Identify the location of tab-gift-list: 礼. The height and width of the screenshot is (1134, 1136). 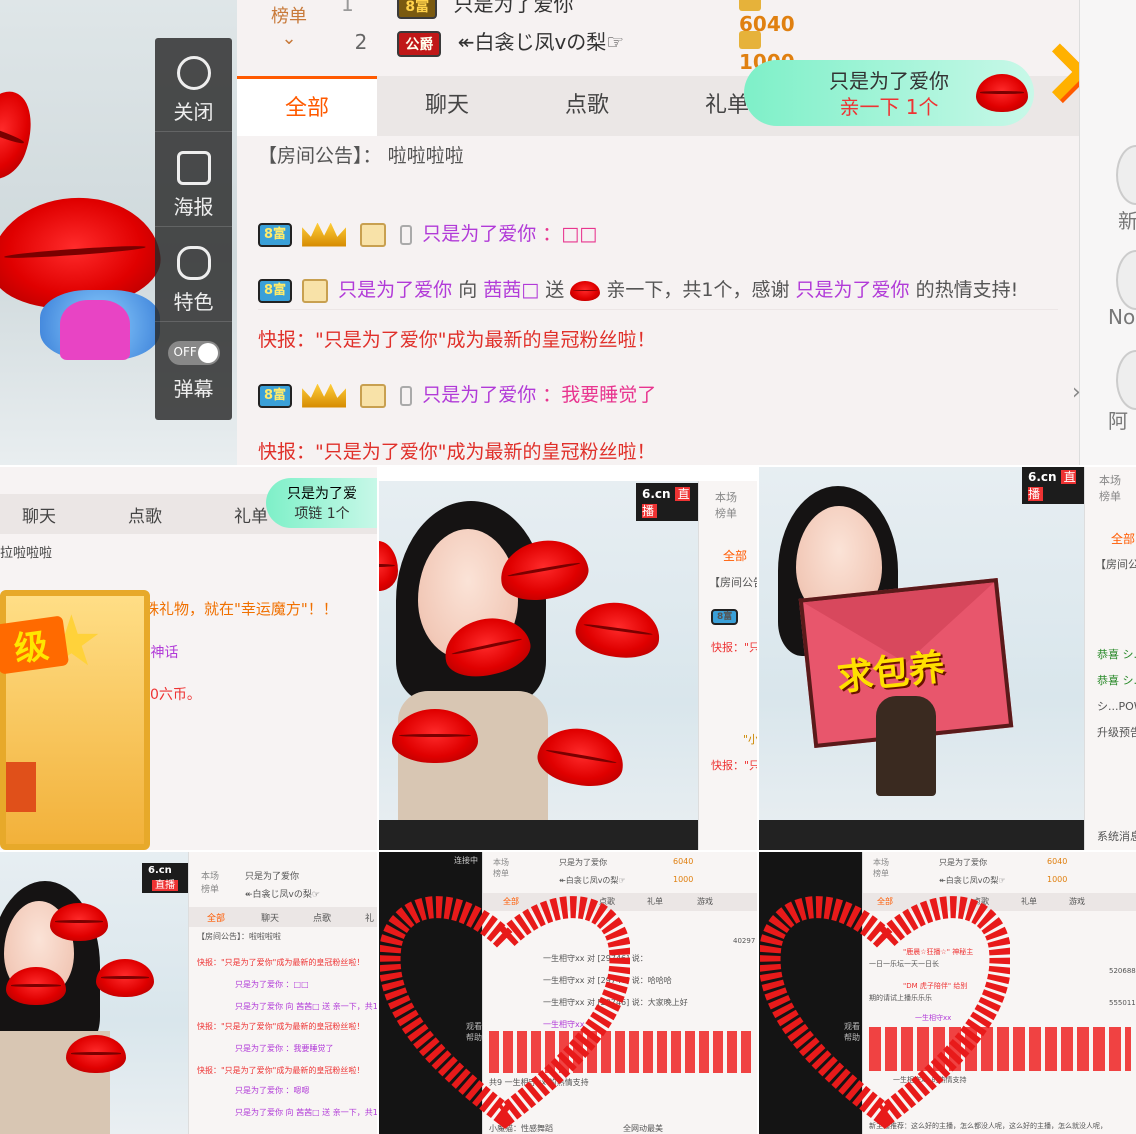
(369, 917).